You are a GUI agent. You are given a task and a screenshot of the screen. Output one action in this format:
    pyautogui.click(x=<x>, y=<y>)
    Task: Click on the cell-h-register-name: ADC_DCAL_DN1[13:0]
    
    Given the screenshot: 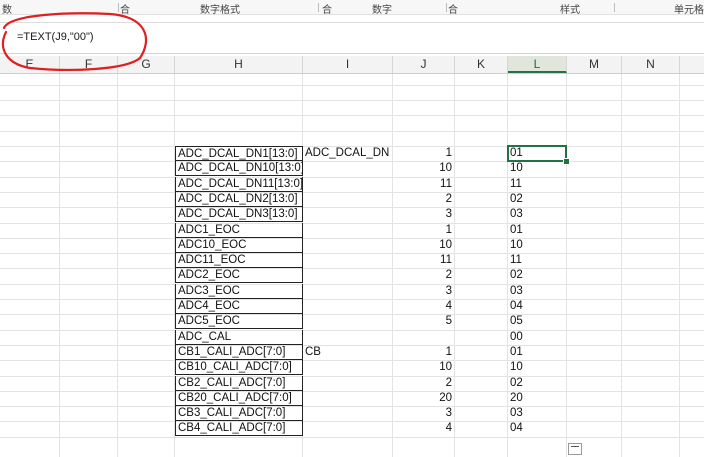 What is the action you would take?
    pyautogui.click(x=239, y=153)
    